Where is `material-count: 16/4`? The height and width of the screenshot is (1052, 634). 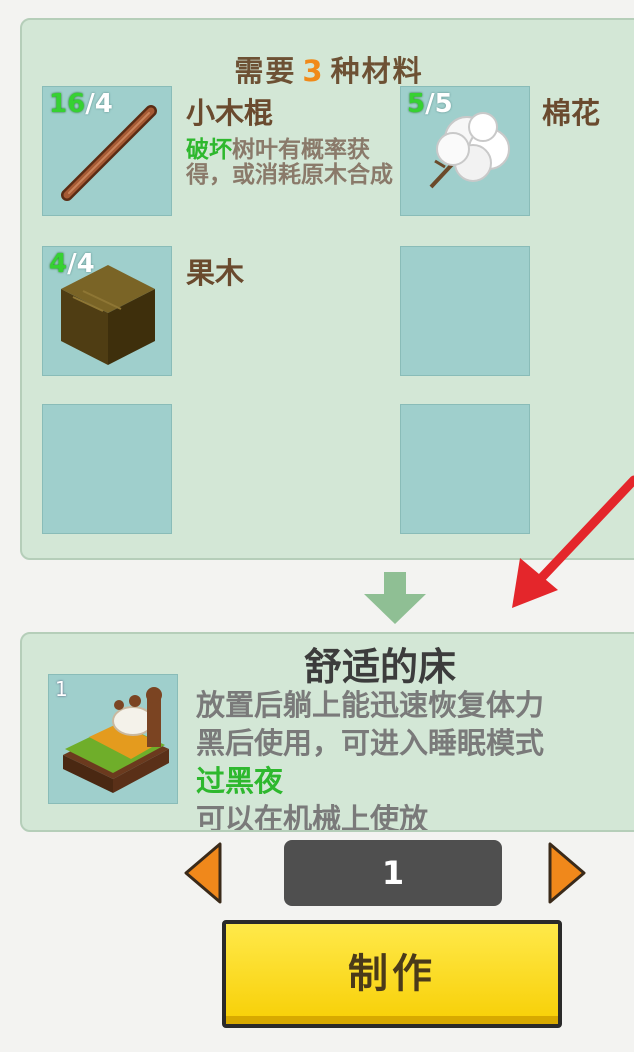 material-count: 16/4 is located at coordinates (81, 104).